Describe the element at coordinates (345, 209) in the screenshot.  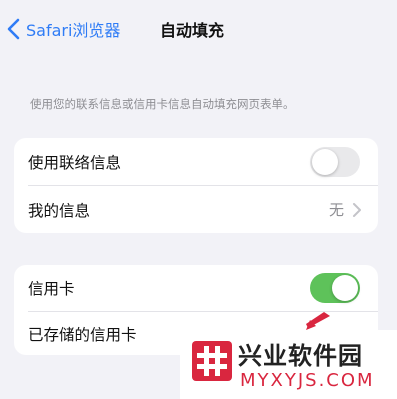
I see `my-info-detail: 无` at that location.